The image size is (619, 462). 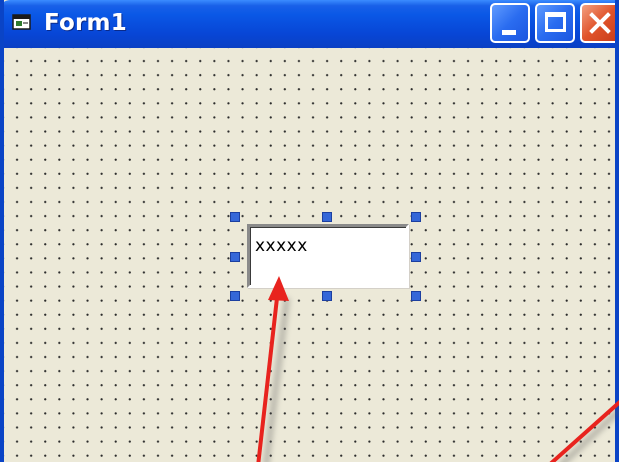 I want to click on resize-handle-bottom-left, so click(x=235, y=296).